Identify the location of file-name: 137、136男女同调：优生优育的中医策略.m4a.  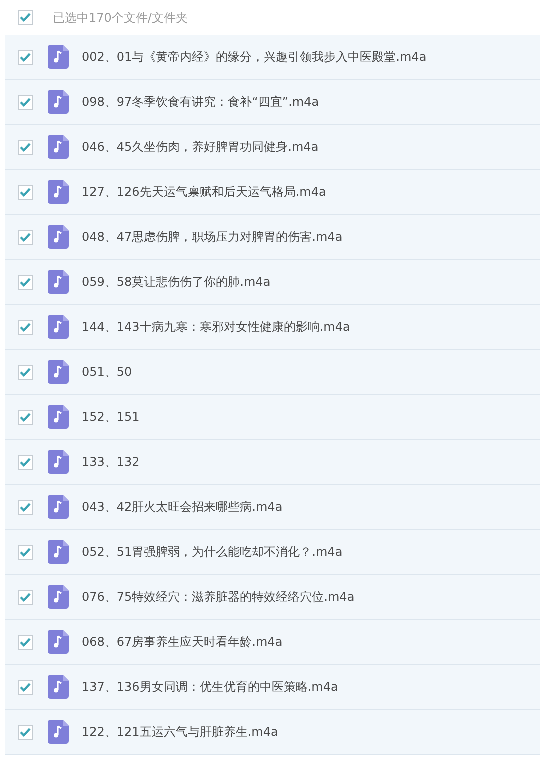
(210, 687).